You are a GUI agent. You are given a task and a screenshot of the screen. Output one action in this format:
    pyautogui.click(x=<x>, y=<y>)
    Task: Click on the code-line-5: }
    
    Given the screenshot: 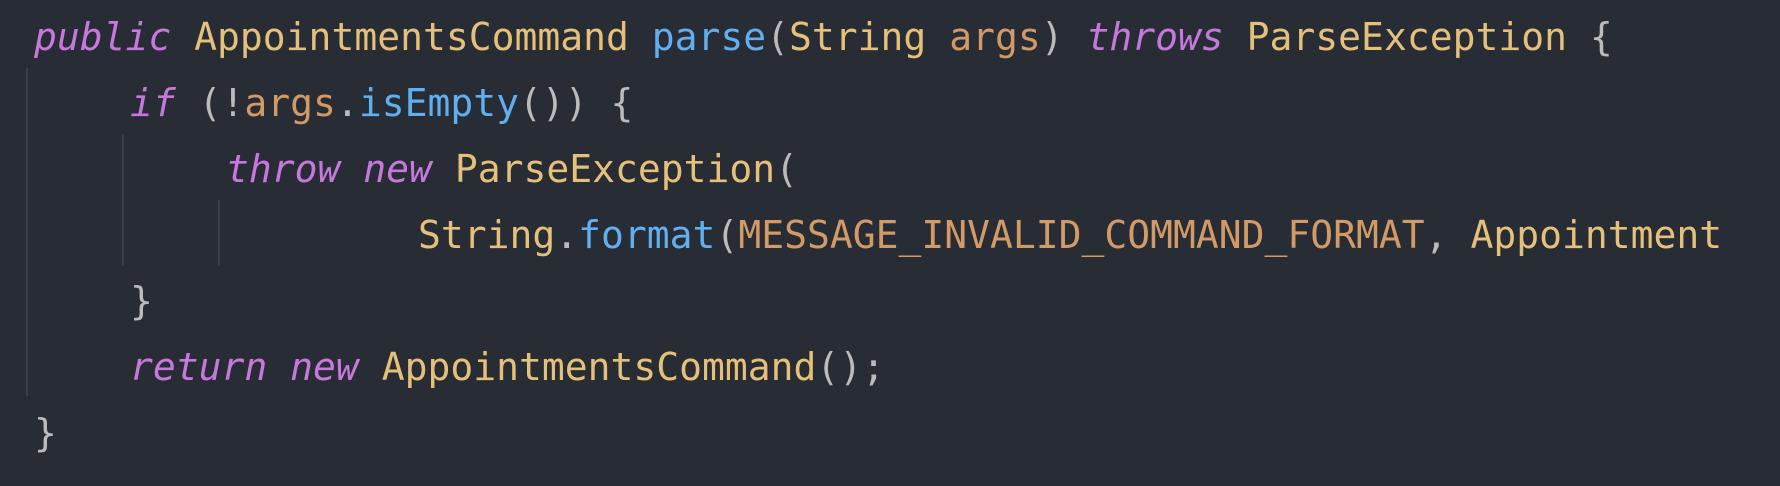 What is the action you would take?
    pyautogui.click(x=141, y=301)
    